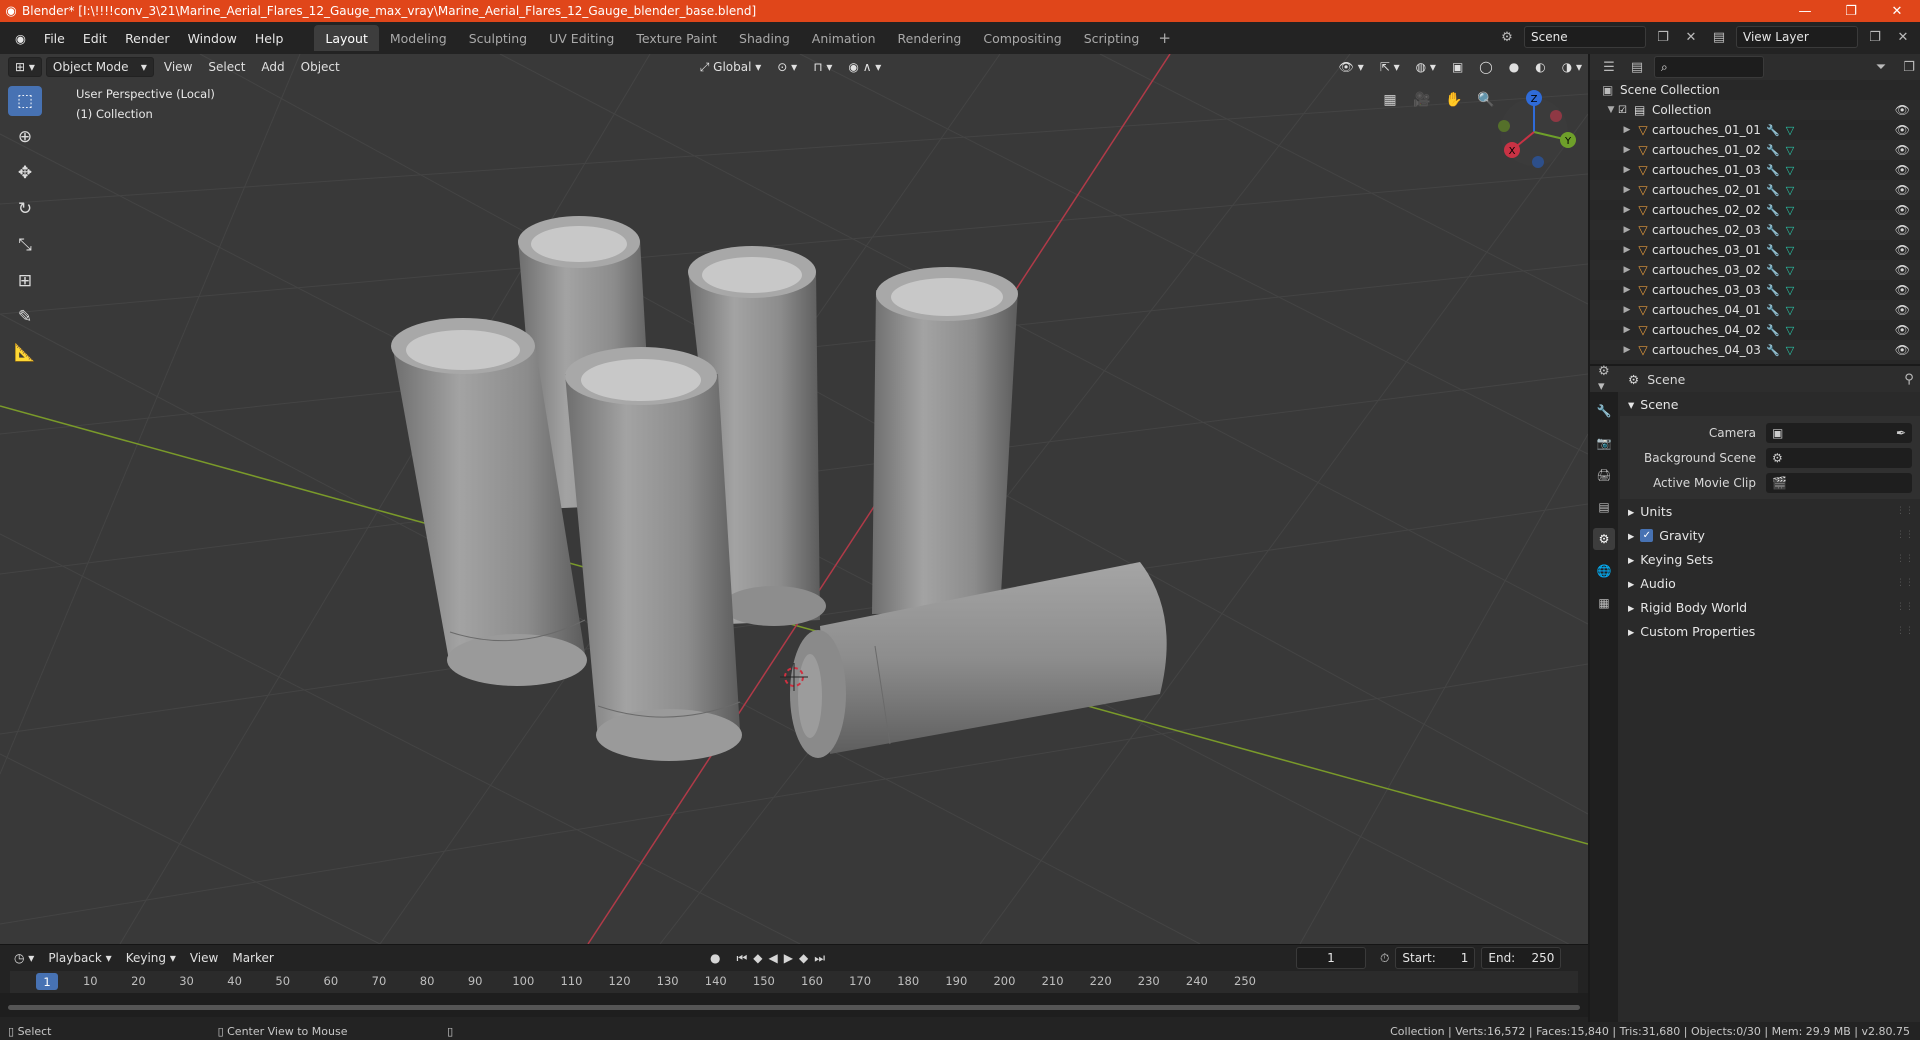 Image resolution: width=1920 pixels, height=1040 pixels. What do you see at coordinates (54, 38) in the screenshot?
I see `menu-file: File` at bounding box center [54, 38].